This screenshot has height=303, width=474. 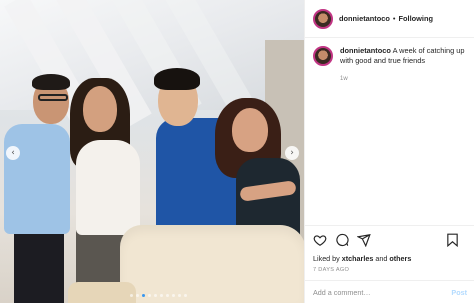 I want to click on person-4-head, so click(x=250, y=130).